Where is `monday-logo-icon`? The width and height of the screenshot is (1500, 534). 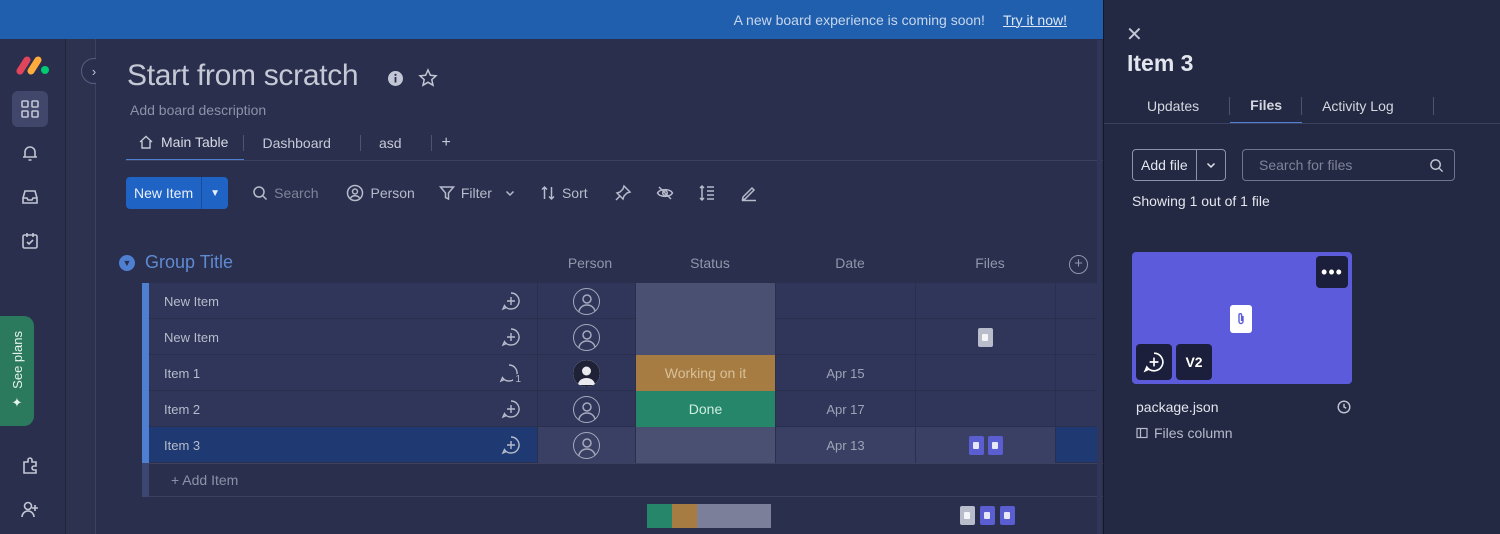
monday-logo-icon is located at coordinates (33, 66).